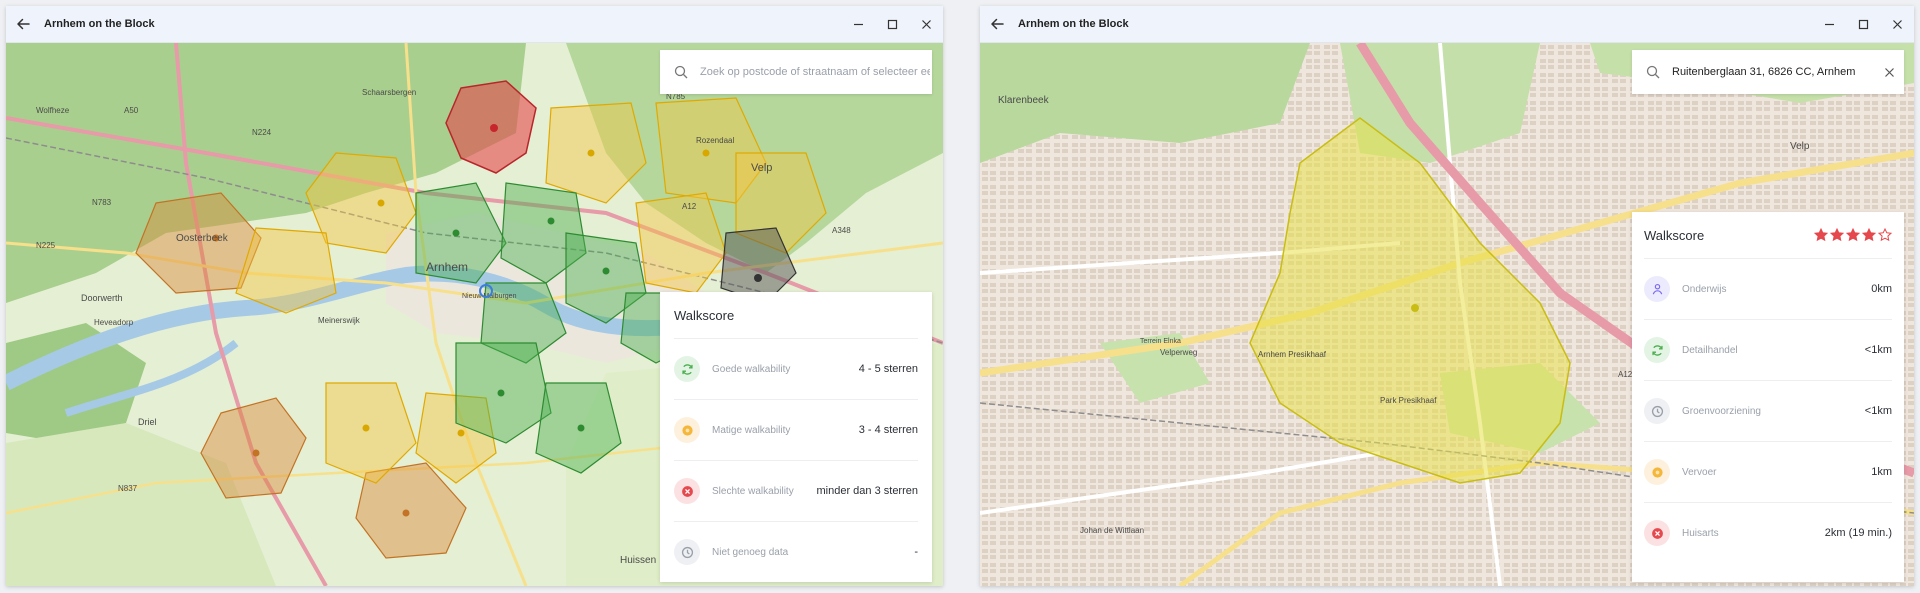 The height and width of the screenshot is (593, 1920). What do you see at coordinates (715, 140) in the screenshot?
I see `label-rozendaal: Rozendaal` at bounding box center [715, 140].